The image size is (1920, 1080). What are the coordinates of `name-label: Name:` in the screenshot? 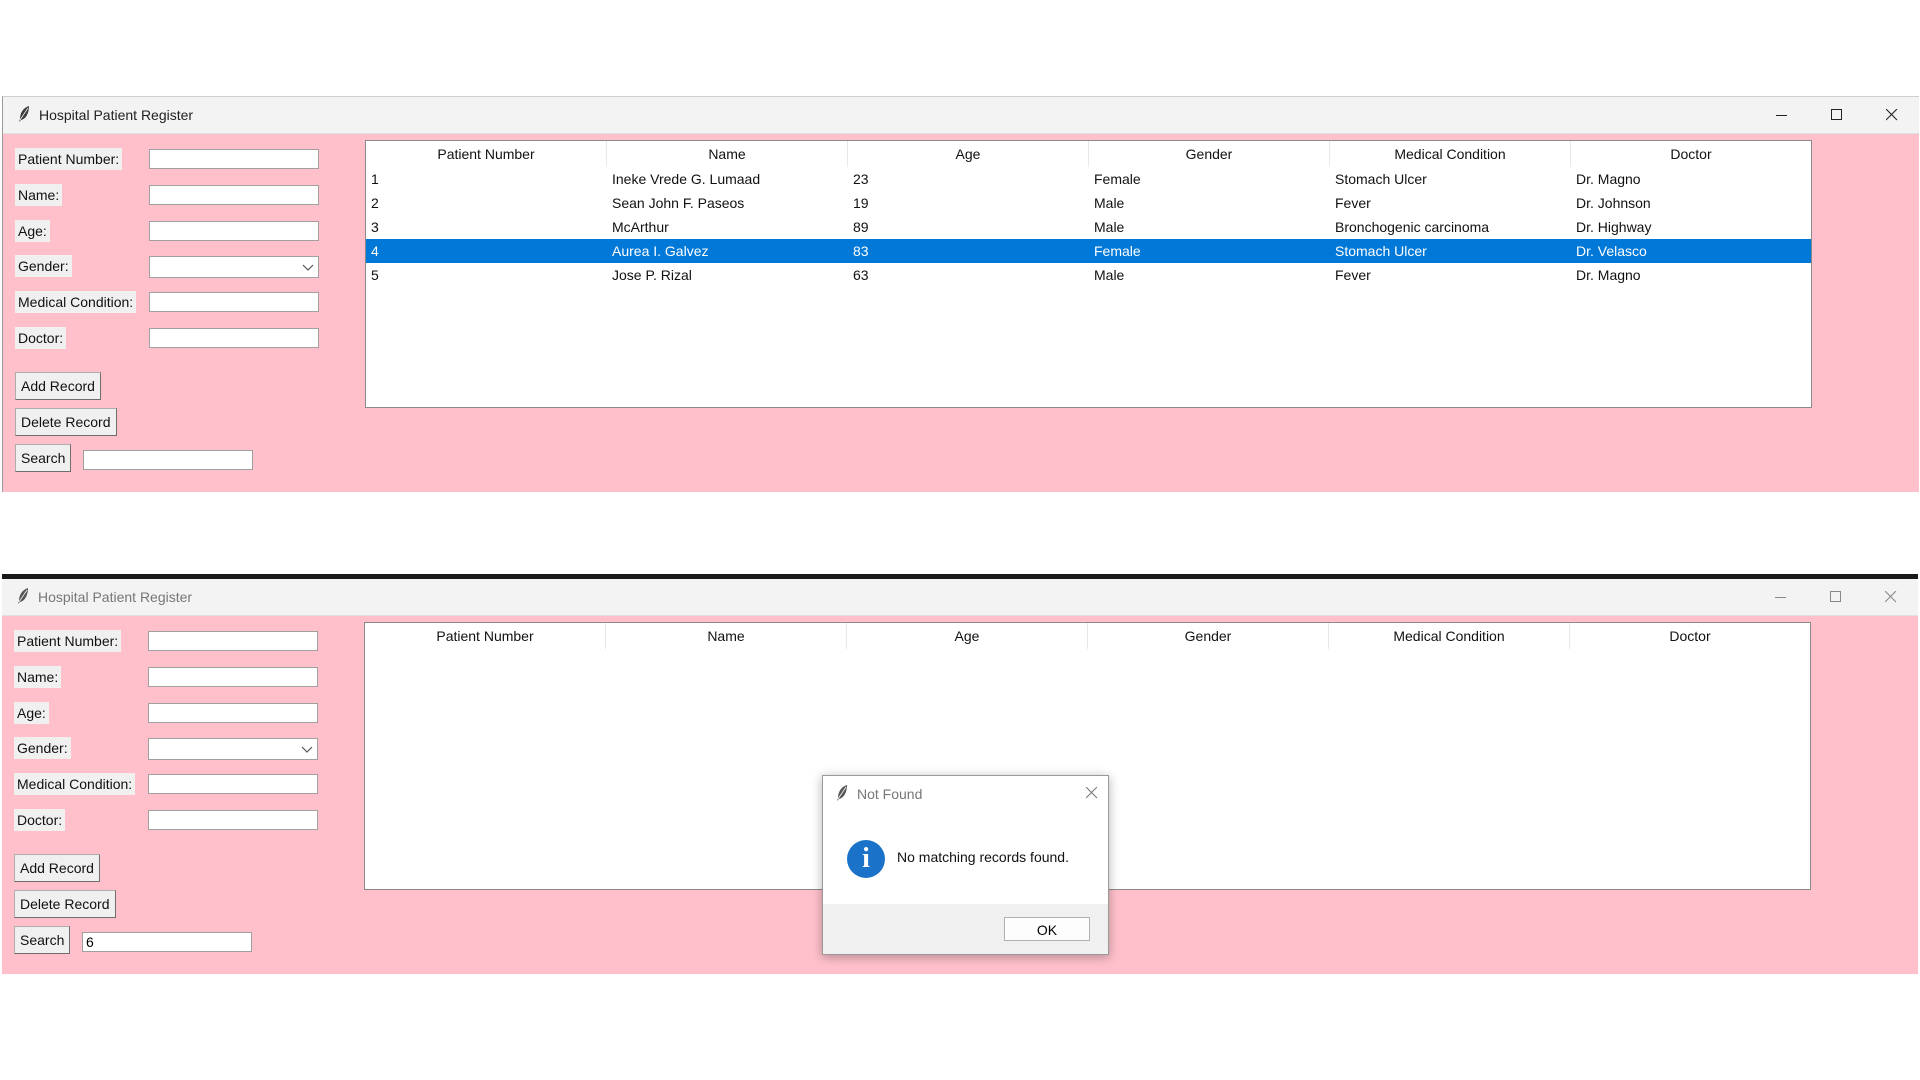 It's located at (39, 195).